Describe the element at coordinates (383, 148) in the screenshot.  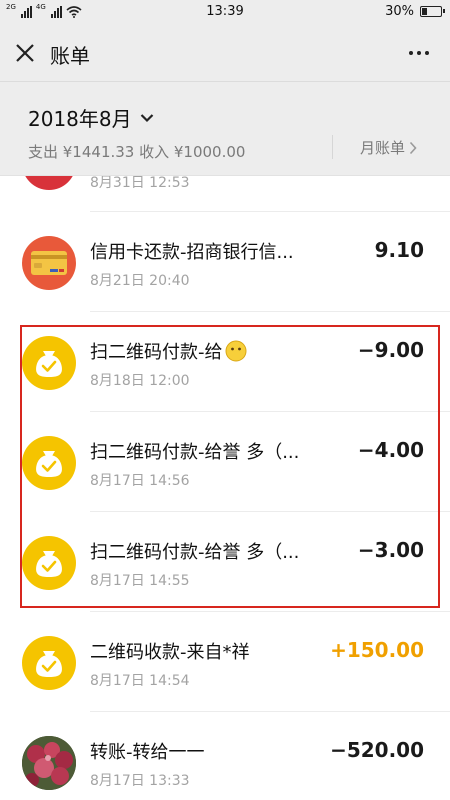
I see `monthly-bill-label: 月账单` at that location.